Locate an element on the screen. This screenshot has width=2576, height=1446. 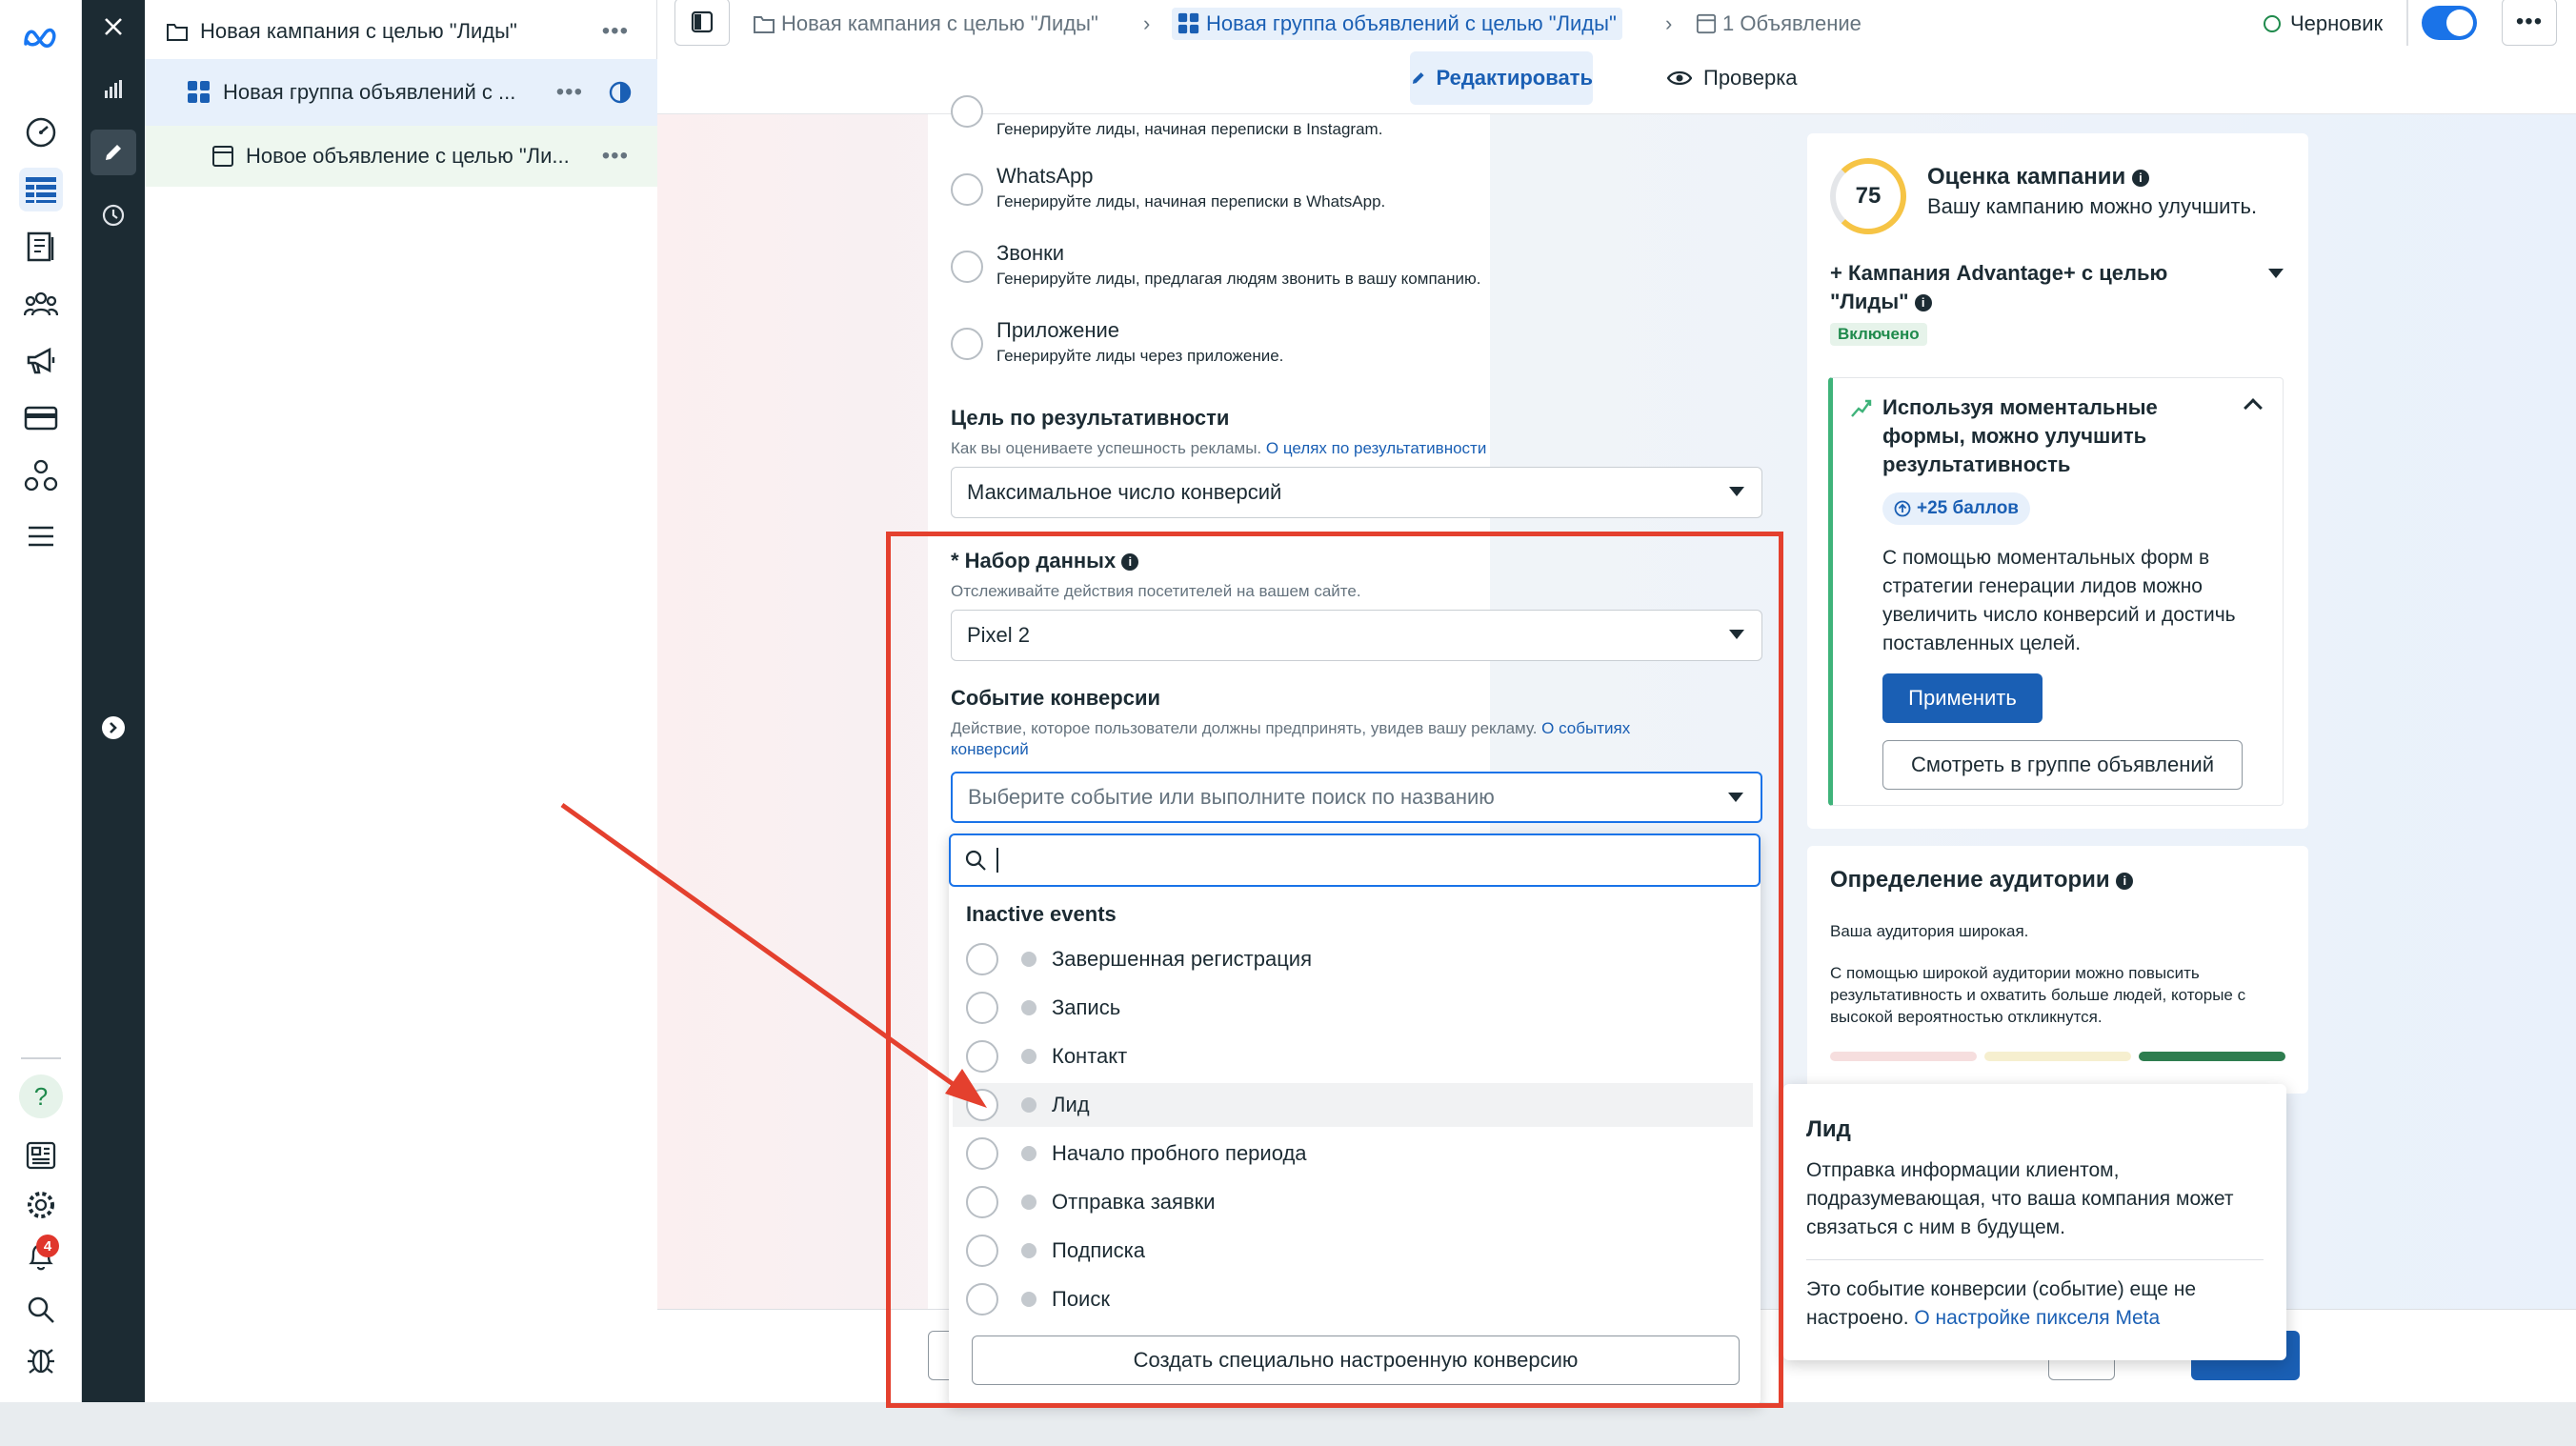
help-question-icon: ? is located at coordinates (41, 1096).